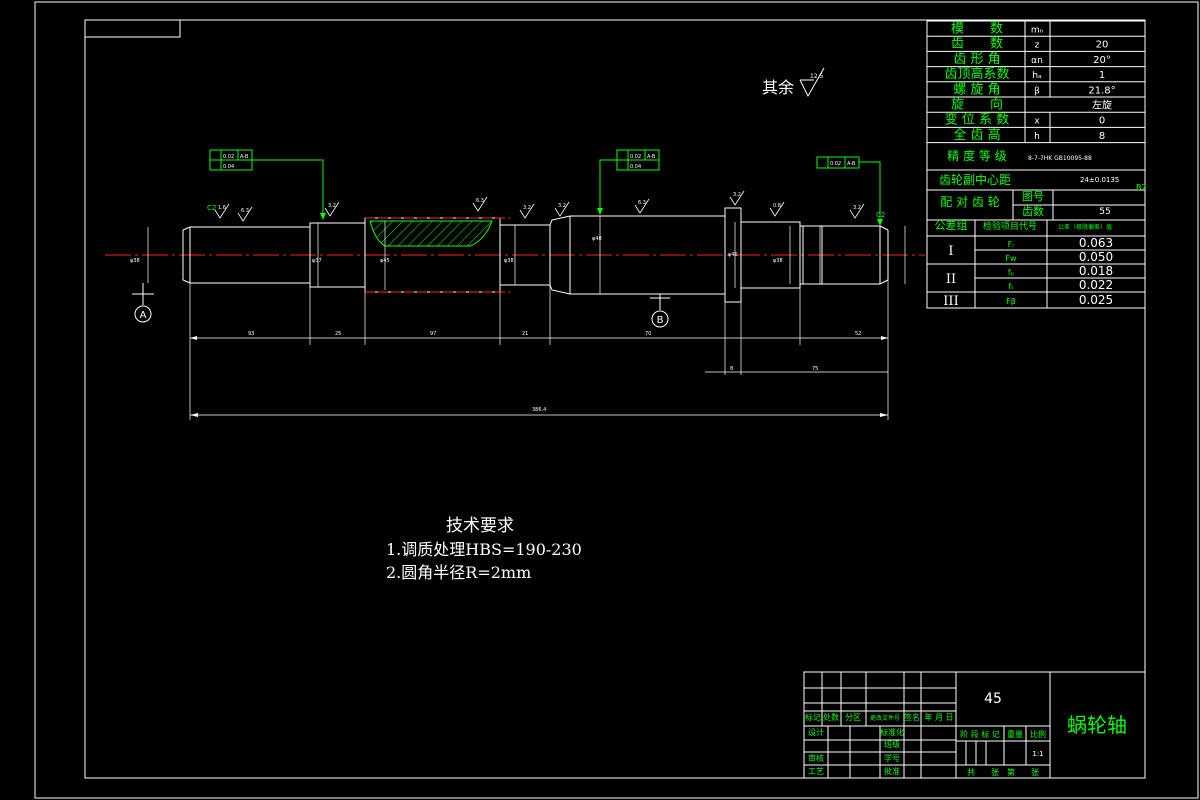  What do you see at coordinates (648, 334) in the screenshot?
I see `length-5: 70` at bounding box center [648, 334].